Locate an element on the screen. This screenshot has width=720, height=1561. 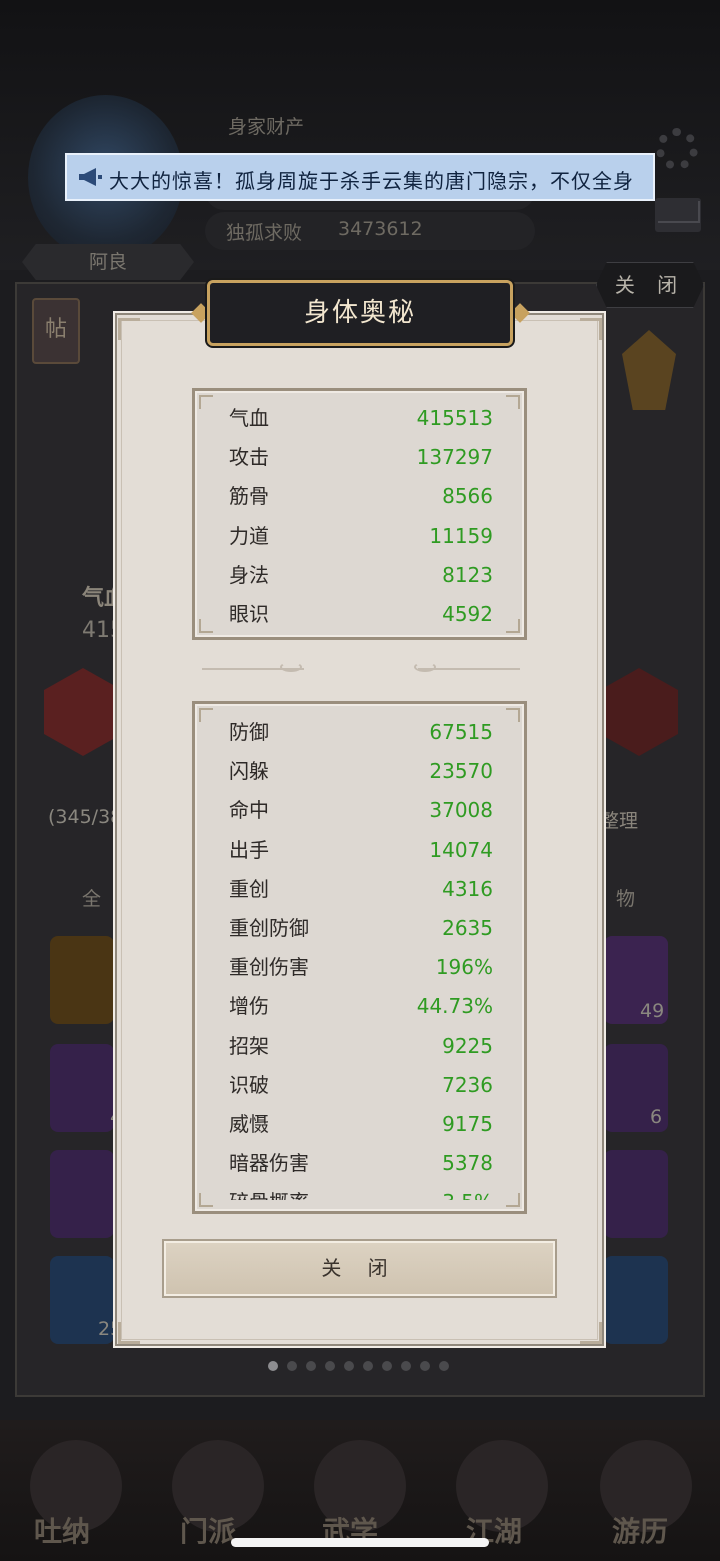
stat-row: 碎骨概率 3.5% is located at coordinates (361, 1191).